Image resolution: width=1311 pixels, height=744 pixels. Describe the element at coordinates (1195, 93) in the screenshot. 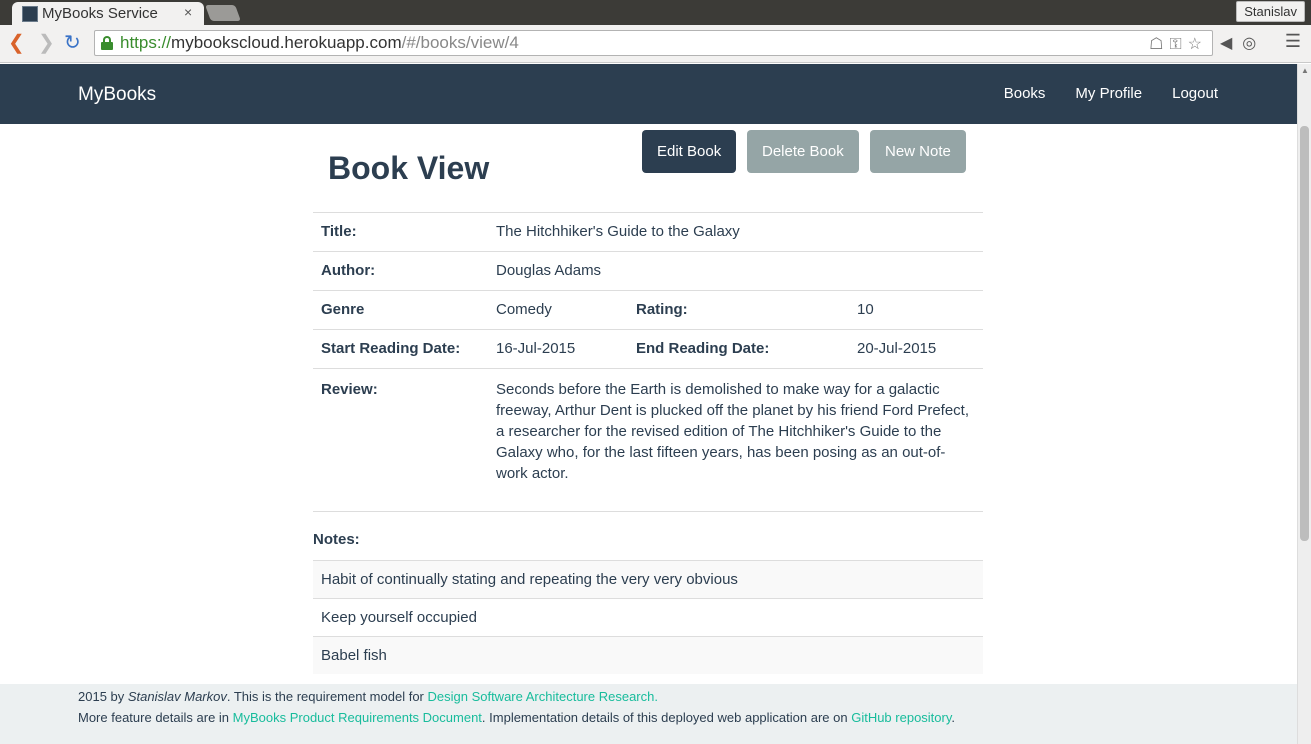

I see `nav-link-logout: Logout` at that location.